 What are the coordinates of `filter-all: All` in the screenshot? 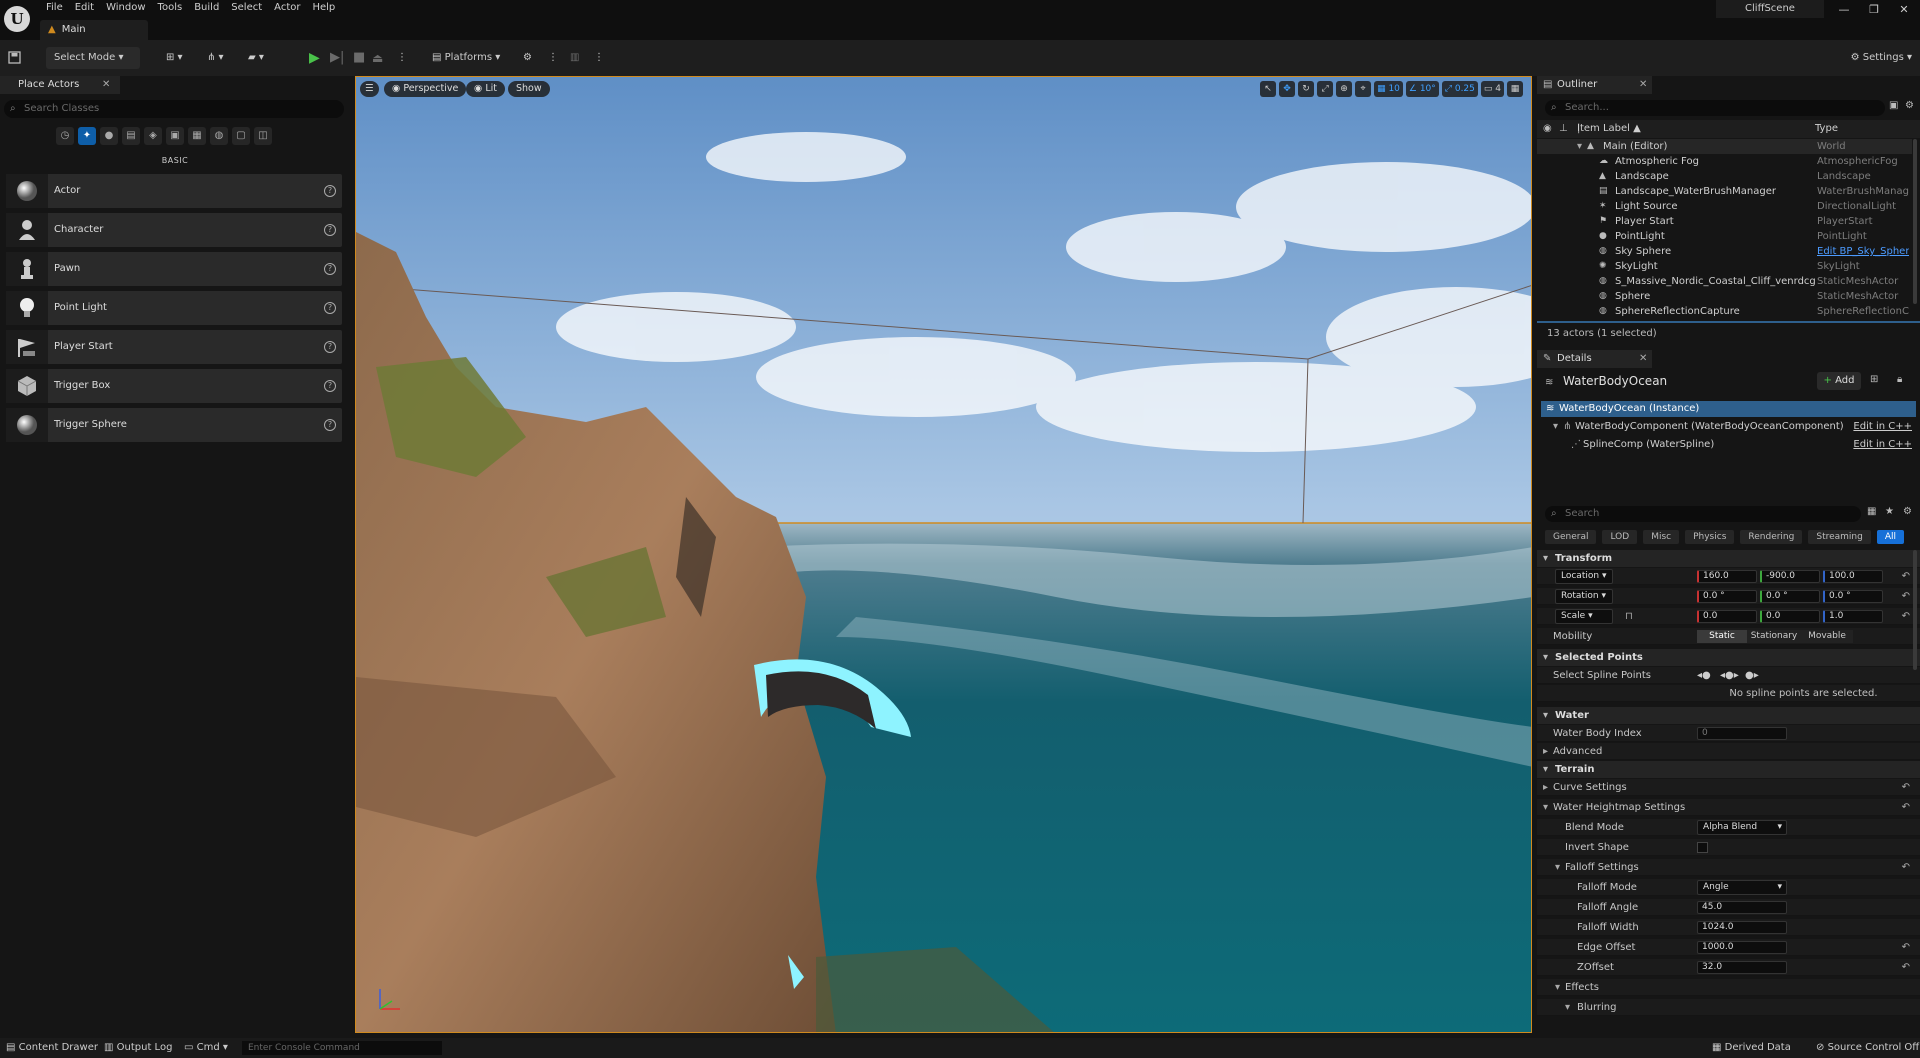 It's located at (1890, 537).